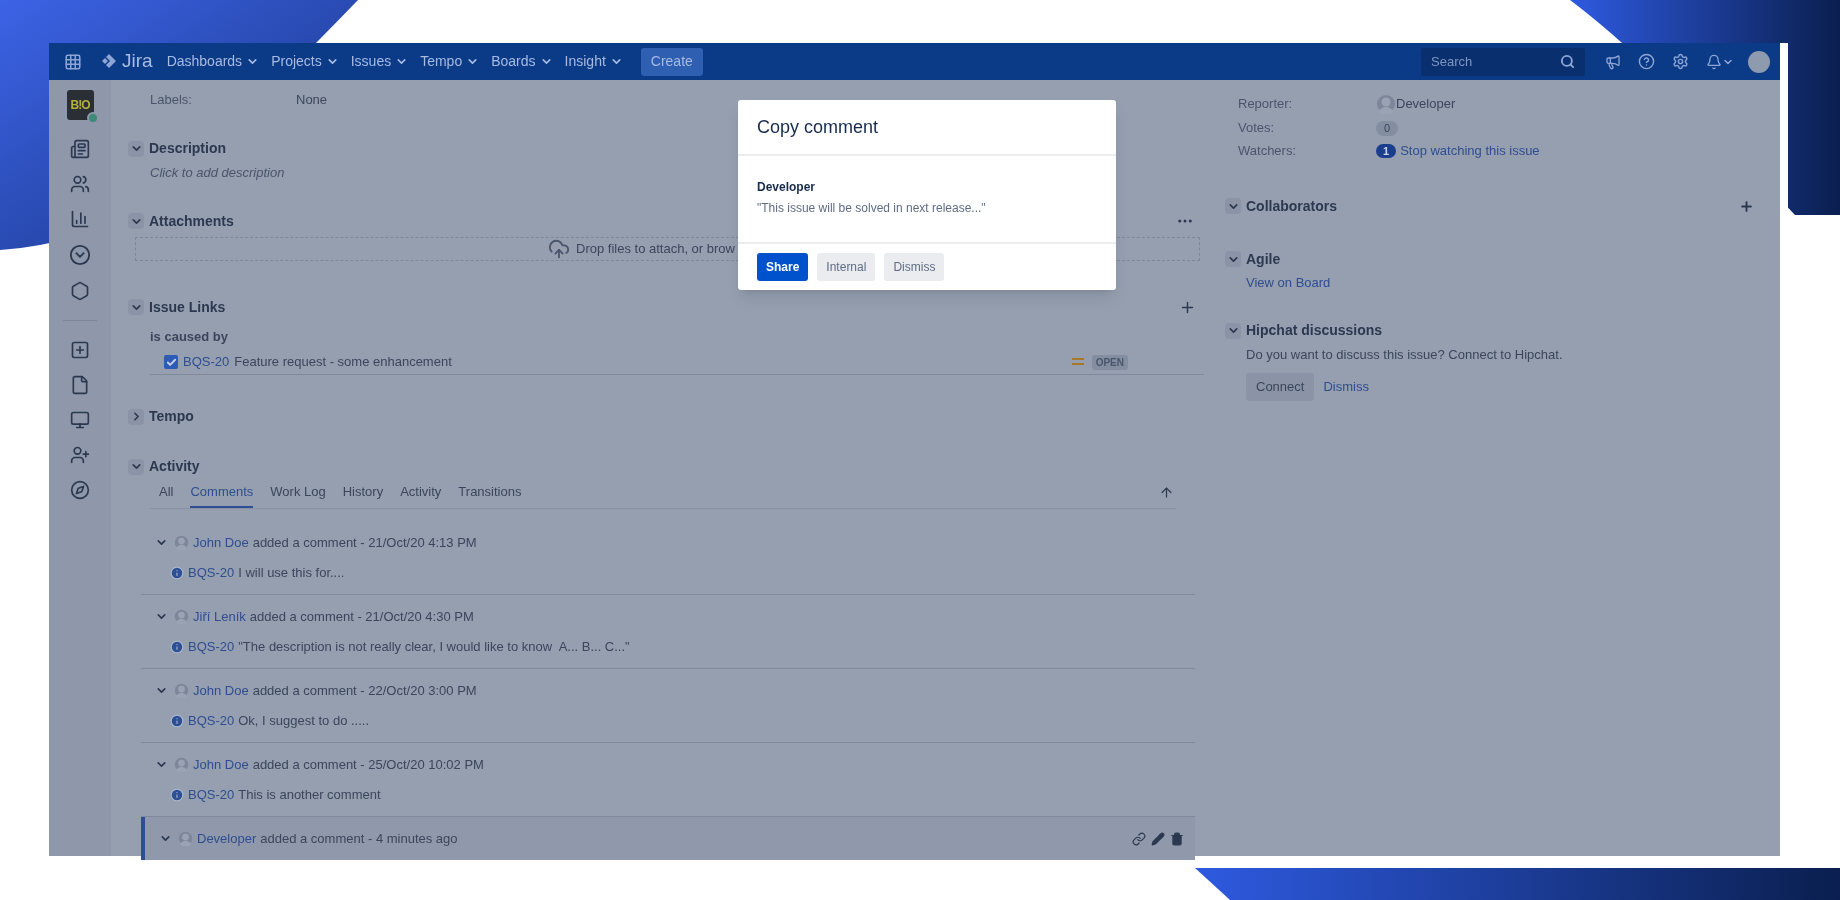  I want to click on field-label: Reporter:, so click(1266, 104).